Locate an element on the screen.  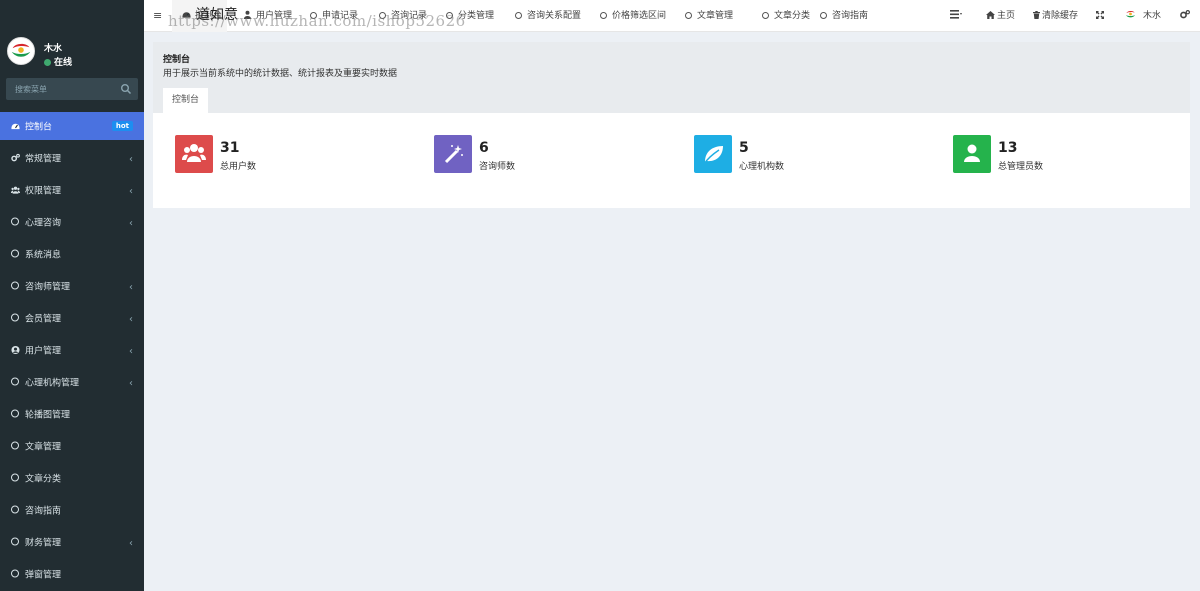
sidebar-item-label: 财务管理 is located at coordinates (43, 543).